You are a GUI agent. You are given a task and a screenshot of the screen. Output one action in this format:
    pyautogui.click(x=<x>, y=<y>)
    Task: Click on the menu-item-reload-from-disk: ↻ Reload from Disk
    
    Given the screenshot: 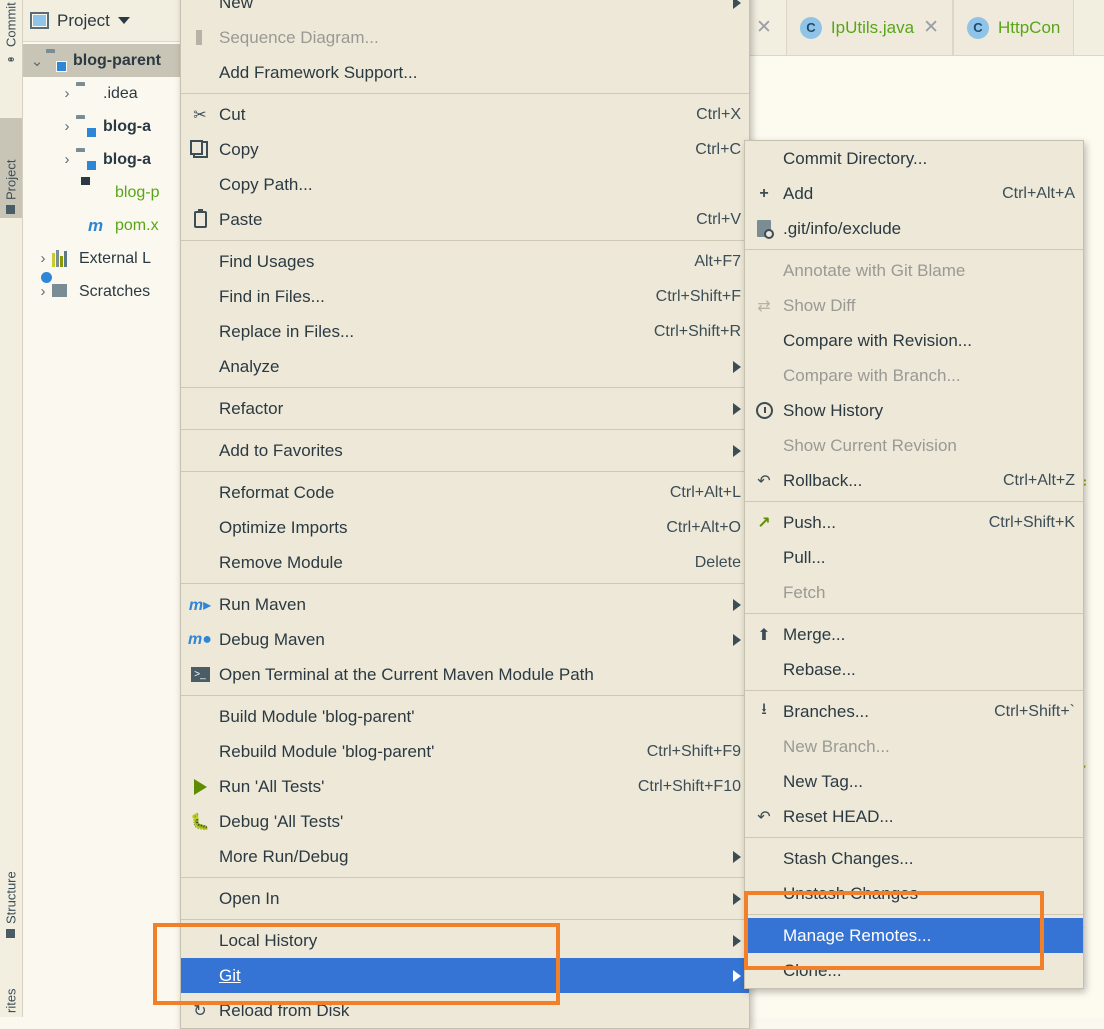 What is the action you would take?
    pyautogui.click(x=465, y=1010)
    